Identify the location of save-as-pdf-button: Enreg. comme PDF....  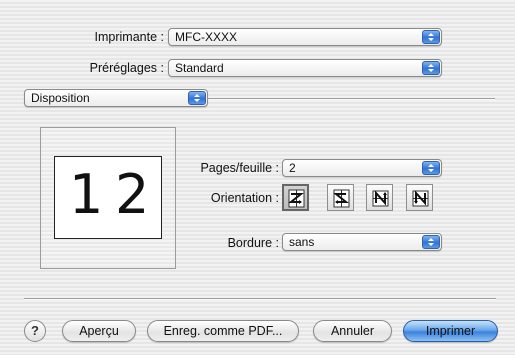
(223, 331).